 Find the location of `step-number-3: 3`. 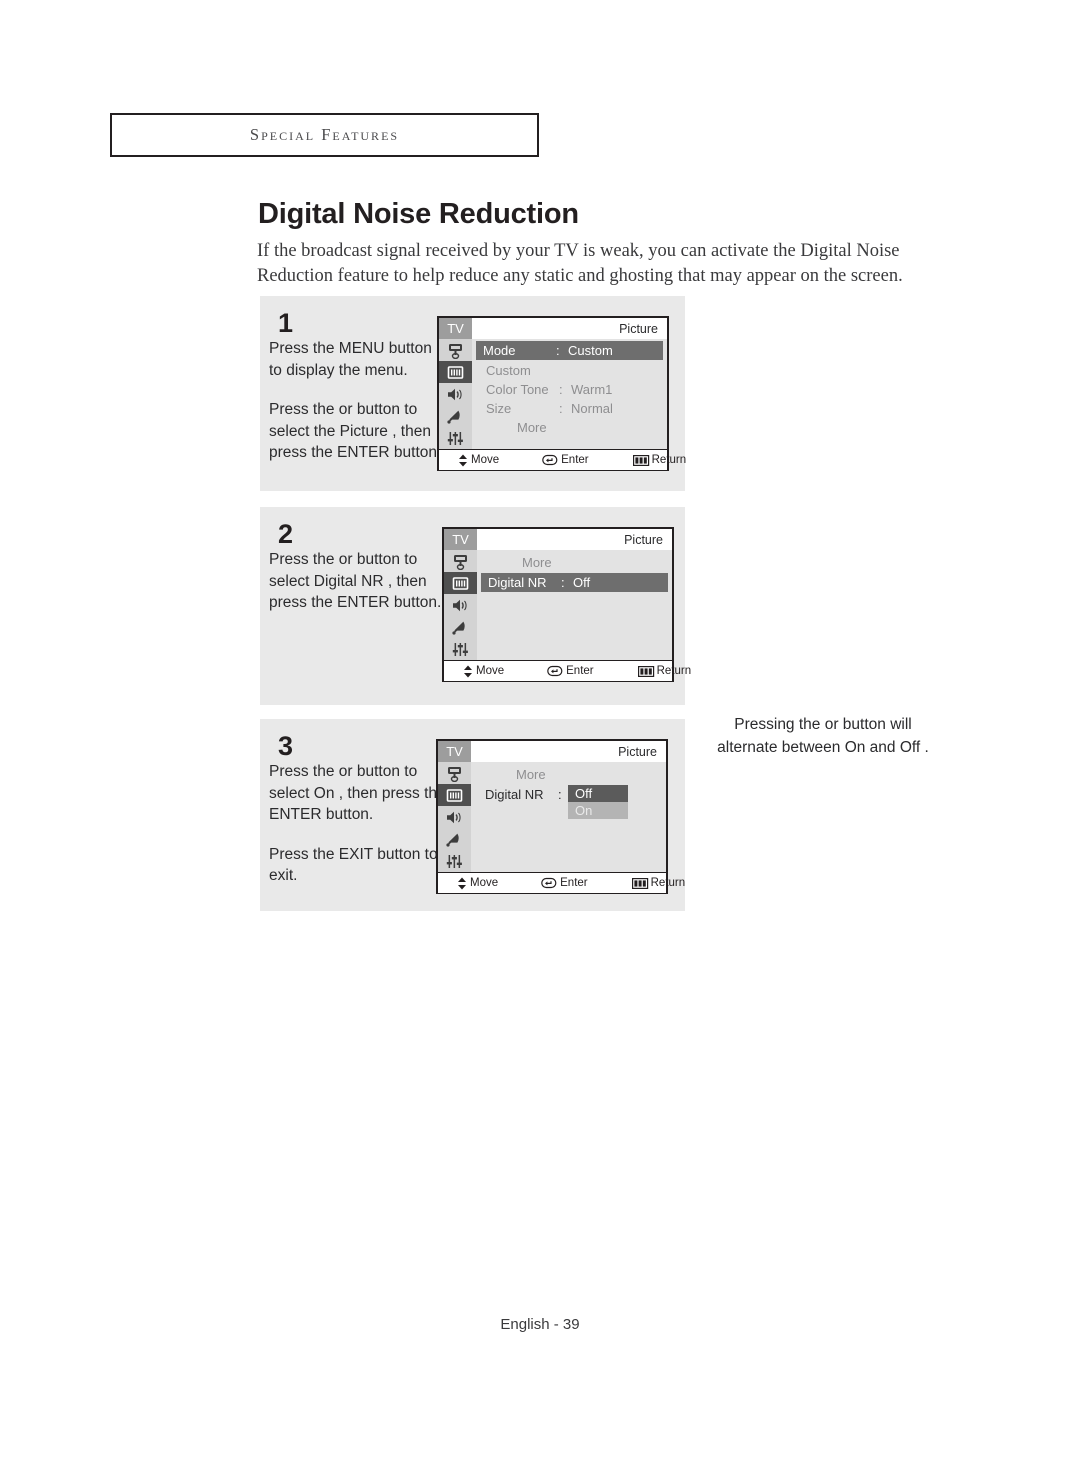

step-number-3: 3 is located at coordinates (286, 746).